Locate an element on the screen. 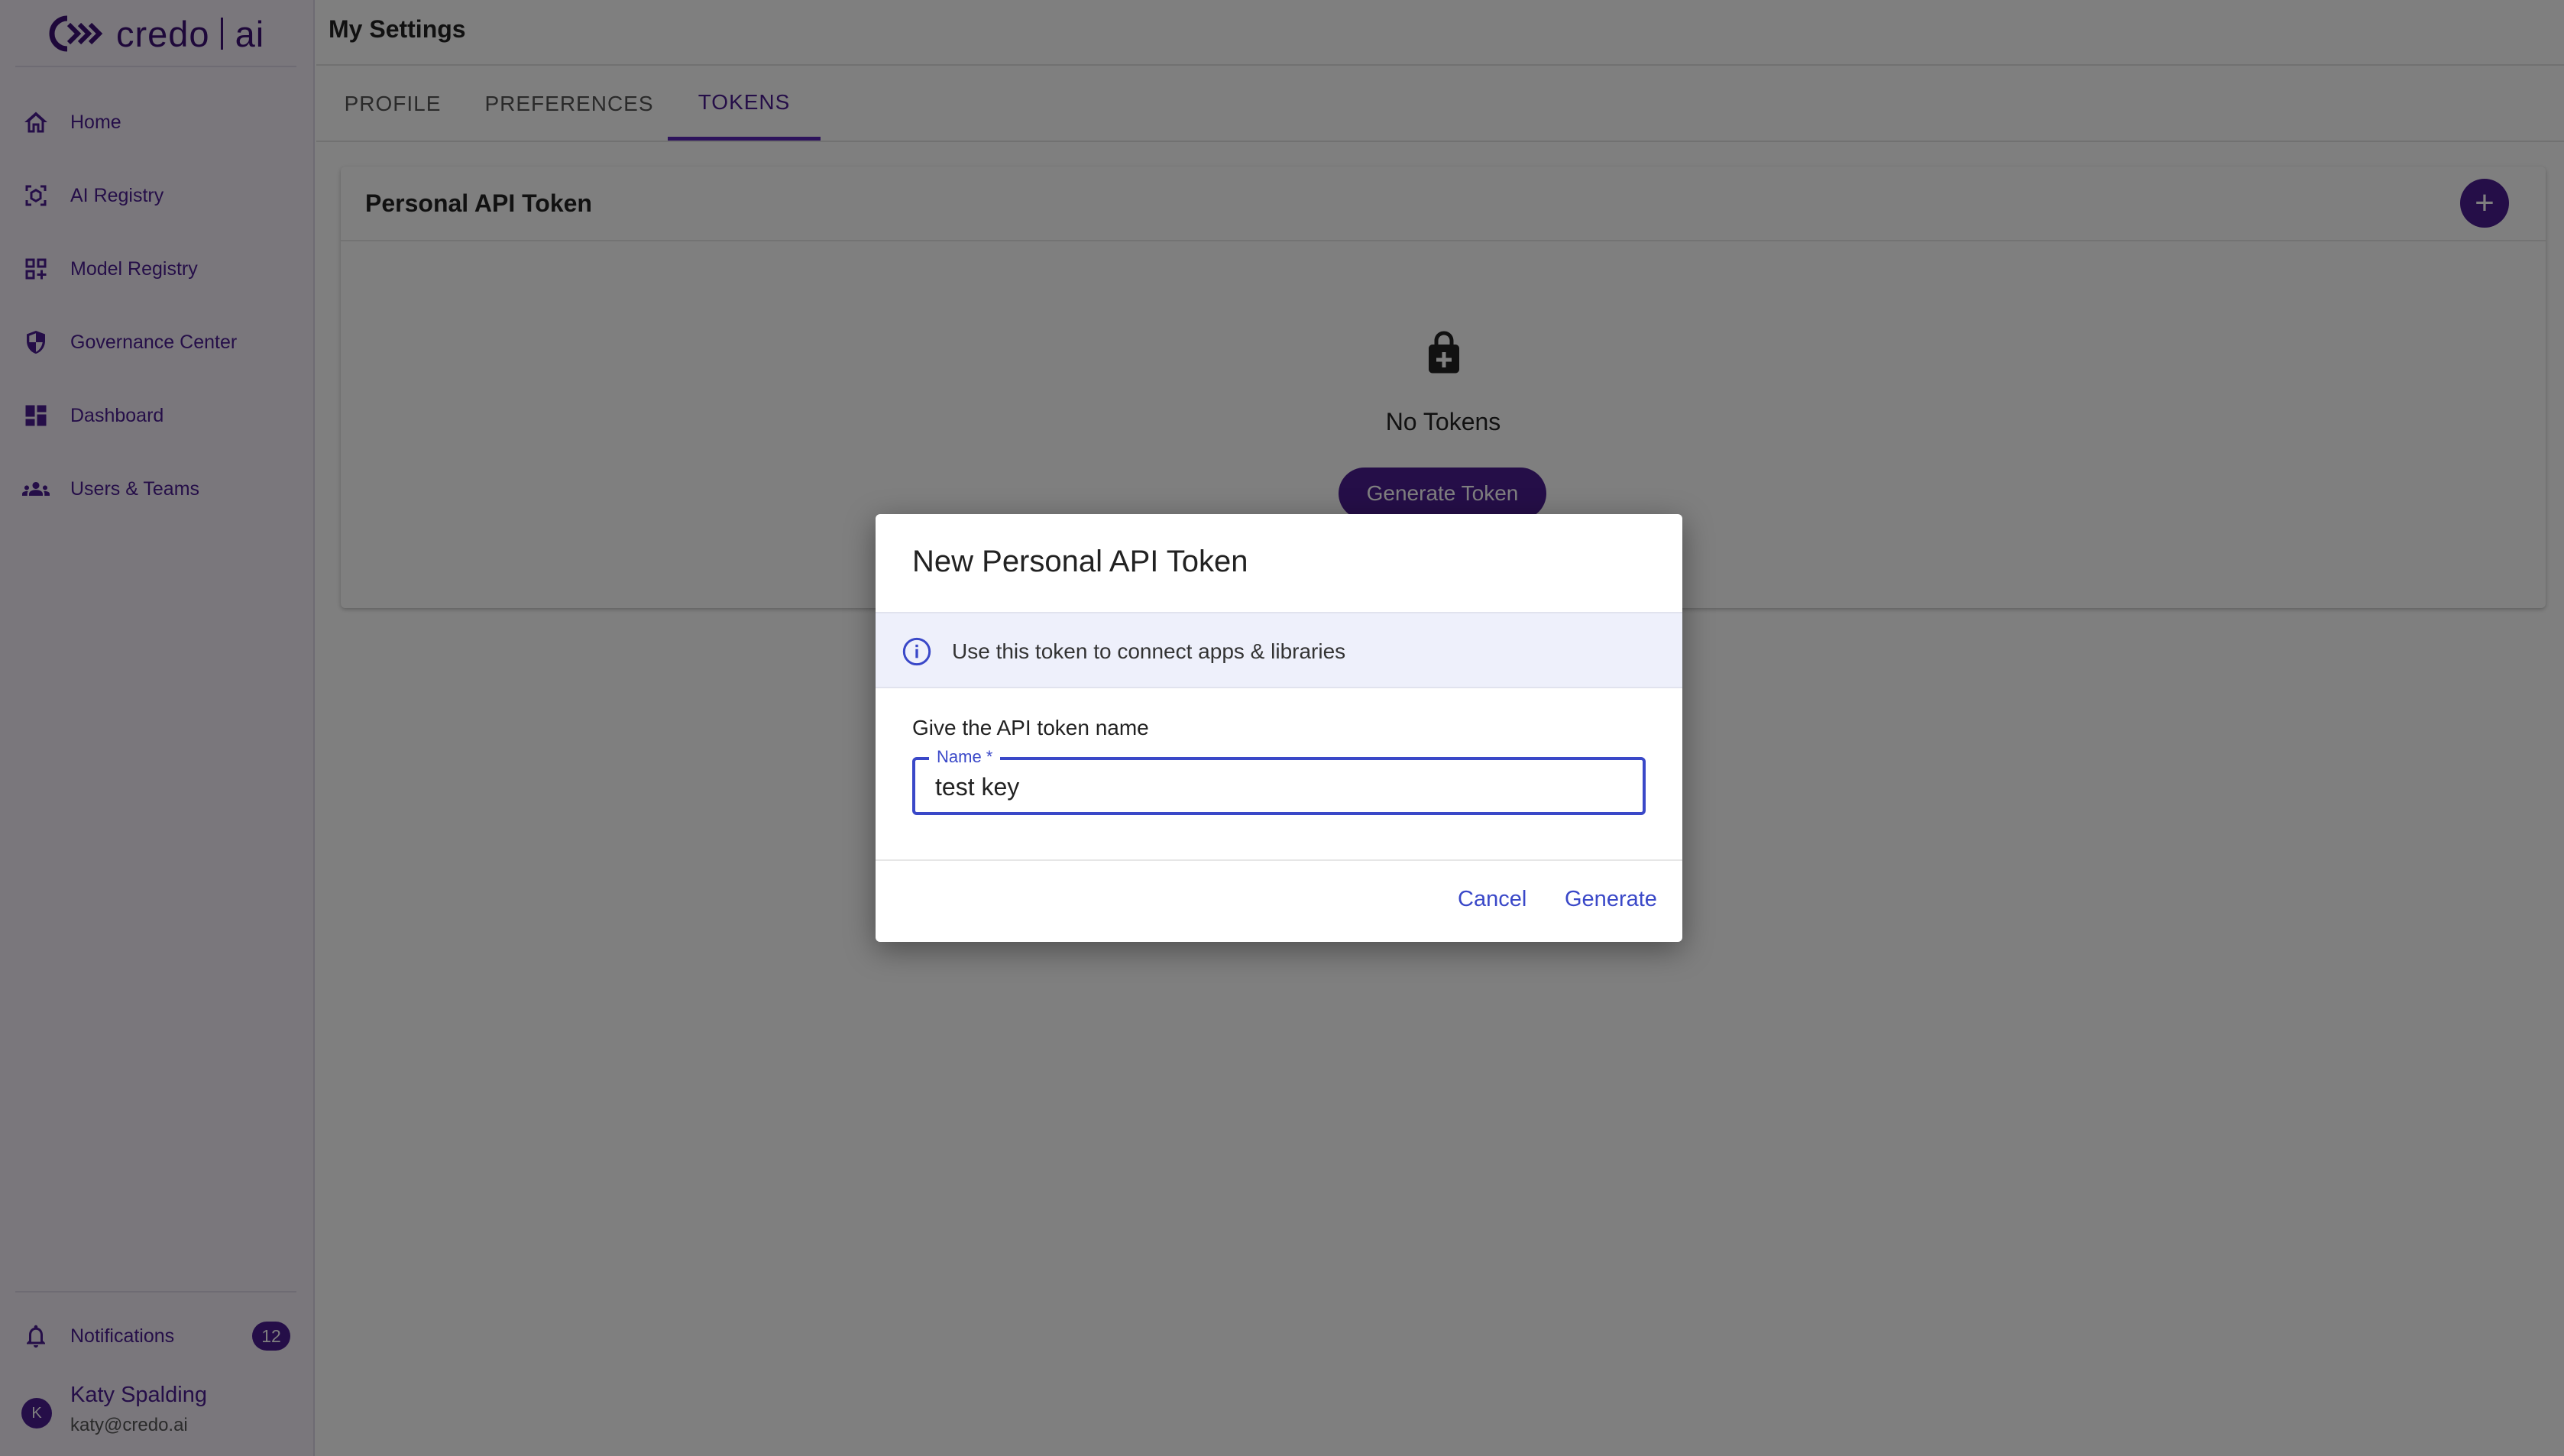 This screenshot has height=1456, width=2564. field-prompt: Give the API token name is located at coordinates (1030, 727).